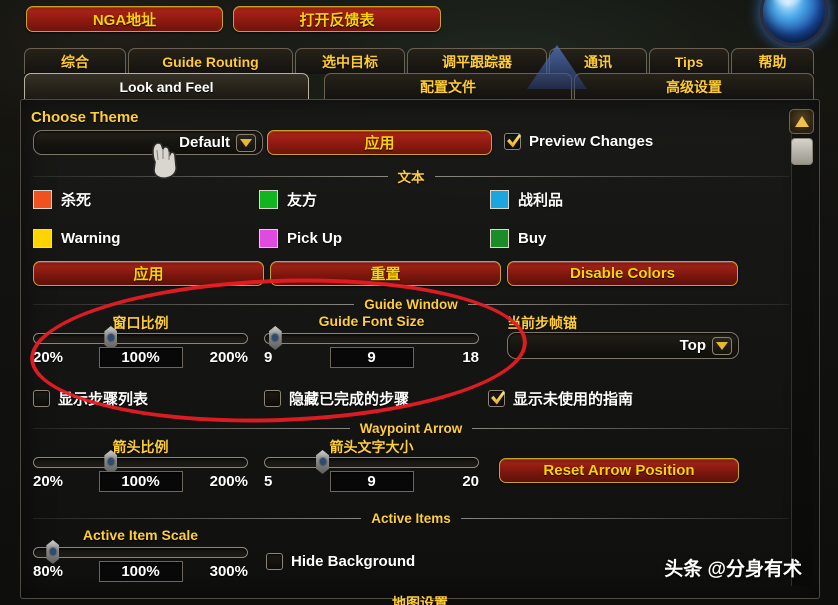 The image size is (838, 605). I want to click on tab-level-tracker: 调平跟踪器, so click(477, 61).